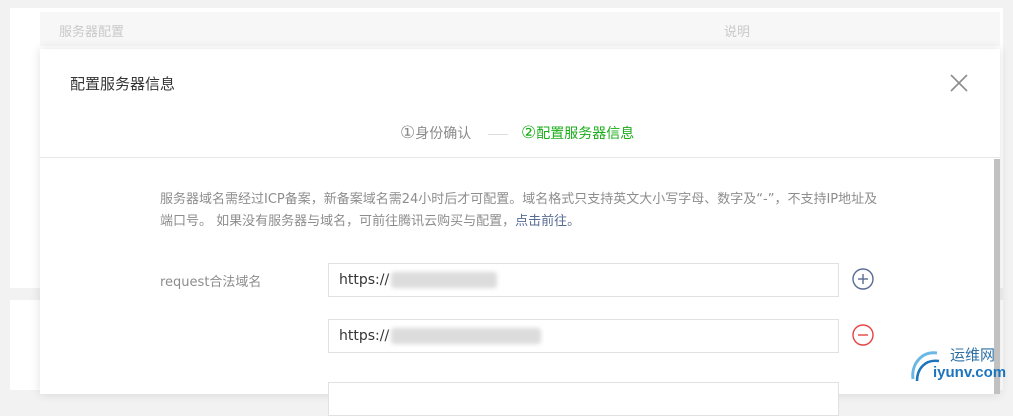 The height and width of the screenshot is (416, 1013). What do you see at coordinates (863, 279) in the screenshot?
I see `plus-circle-icon` at bounding box center [863, 279].